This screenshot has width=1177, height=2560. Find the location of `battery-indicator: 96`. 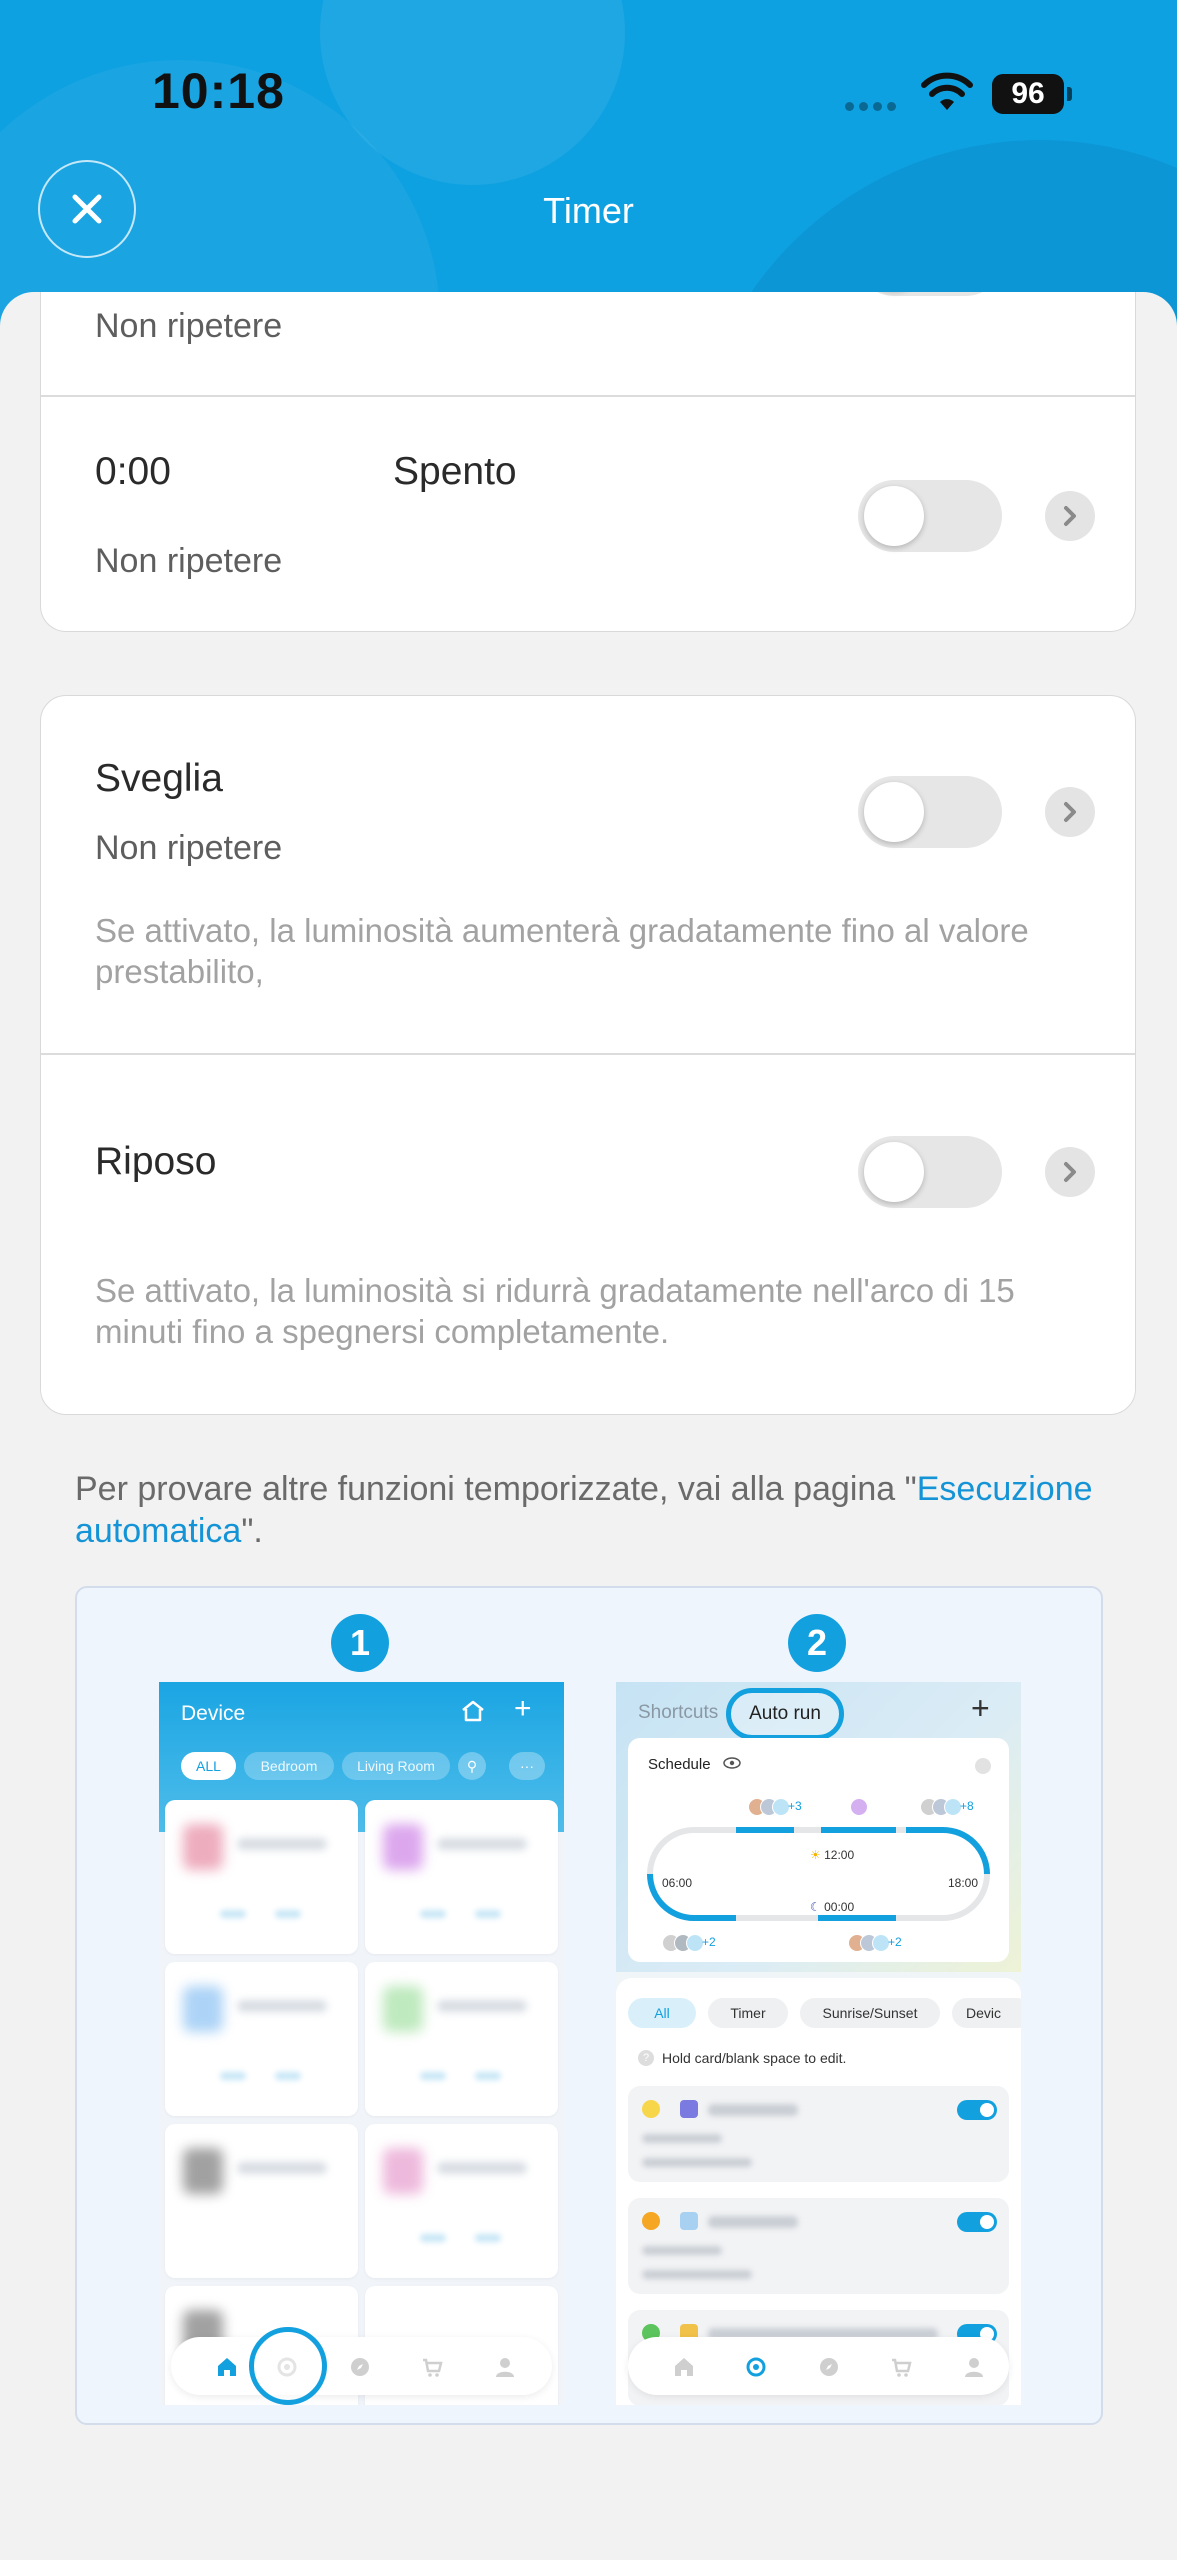

battery-indicator: 96 is located at coordinates (1032, 94).